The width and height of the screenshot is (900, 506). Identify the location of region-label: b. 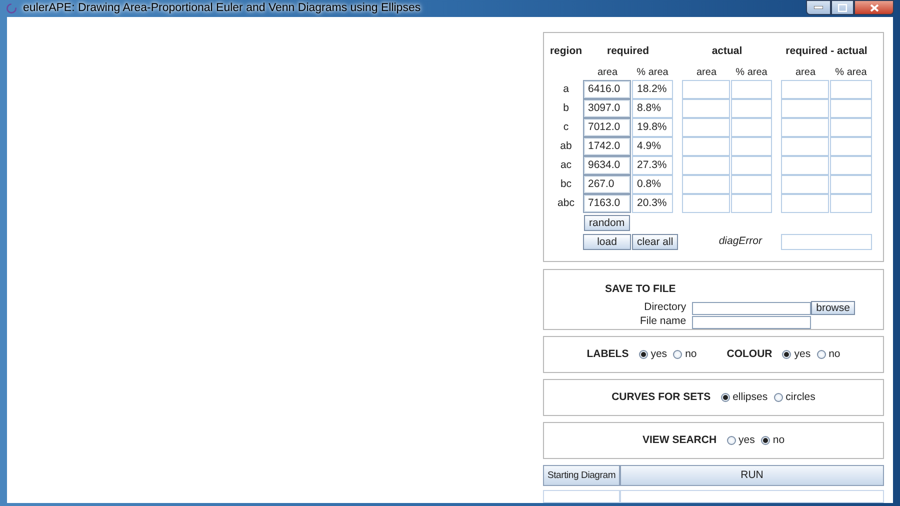
(566, 108).